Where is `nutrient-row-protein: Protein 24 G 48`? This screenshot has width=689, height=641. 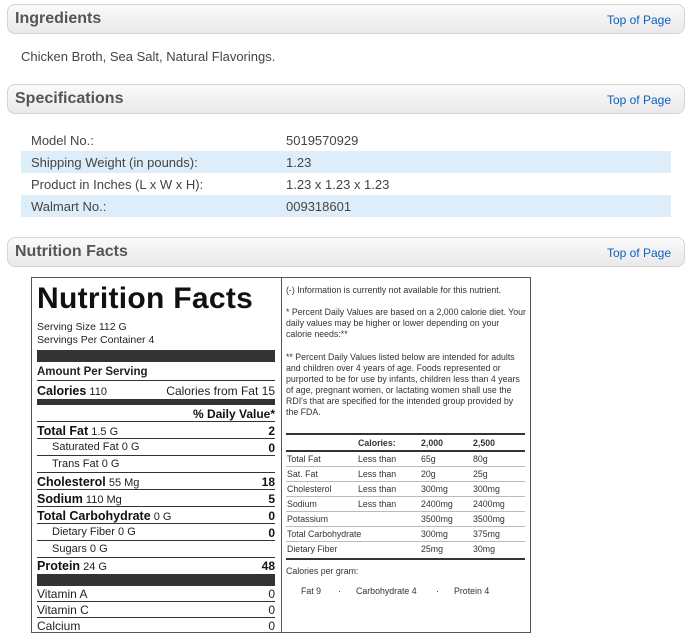
nutrient-row-protein: Protein 24 G 48 is located at coordinates (156, 565).